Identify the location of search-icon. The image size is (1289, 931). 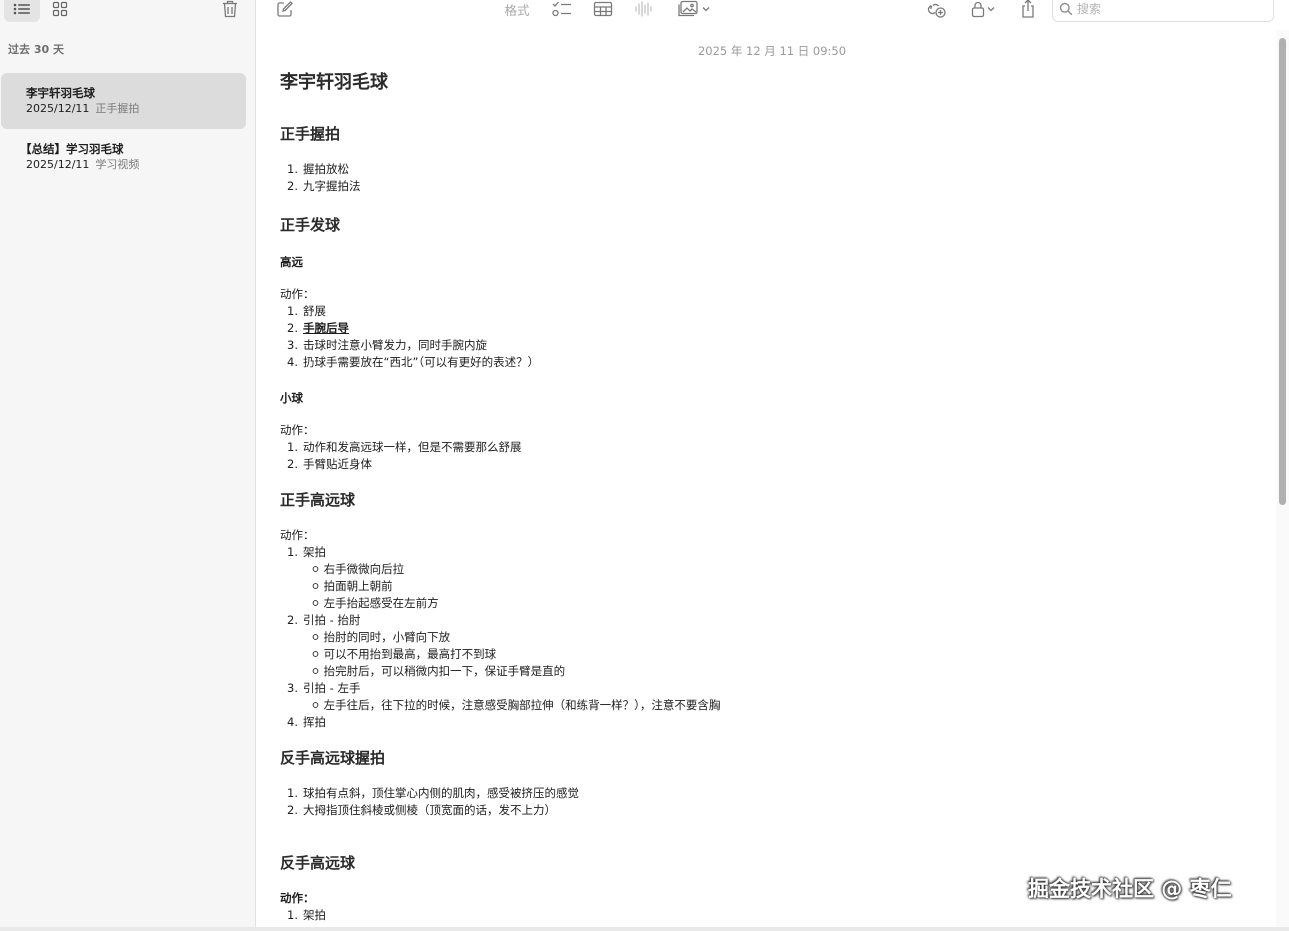
(1066, 9).